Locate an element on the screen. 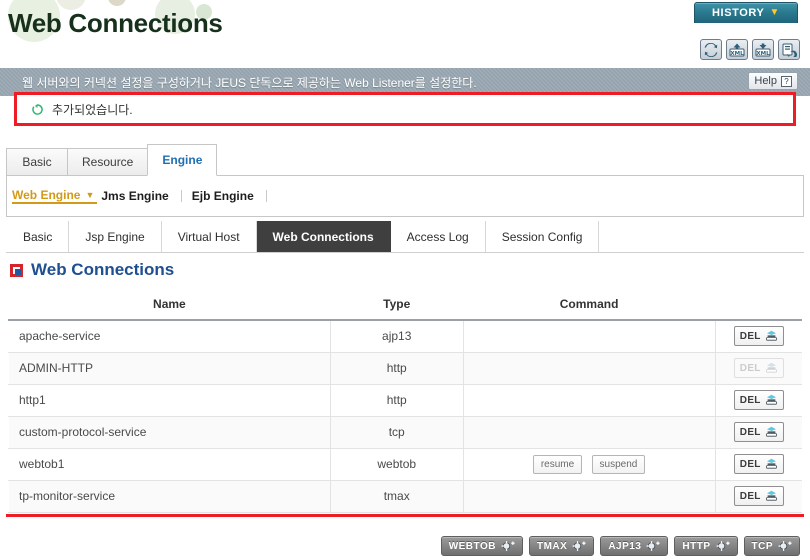  history-label: HISTORY is located at coordinates (738, 13).